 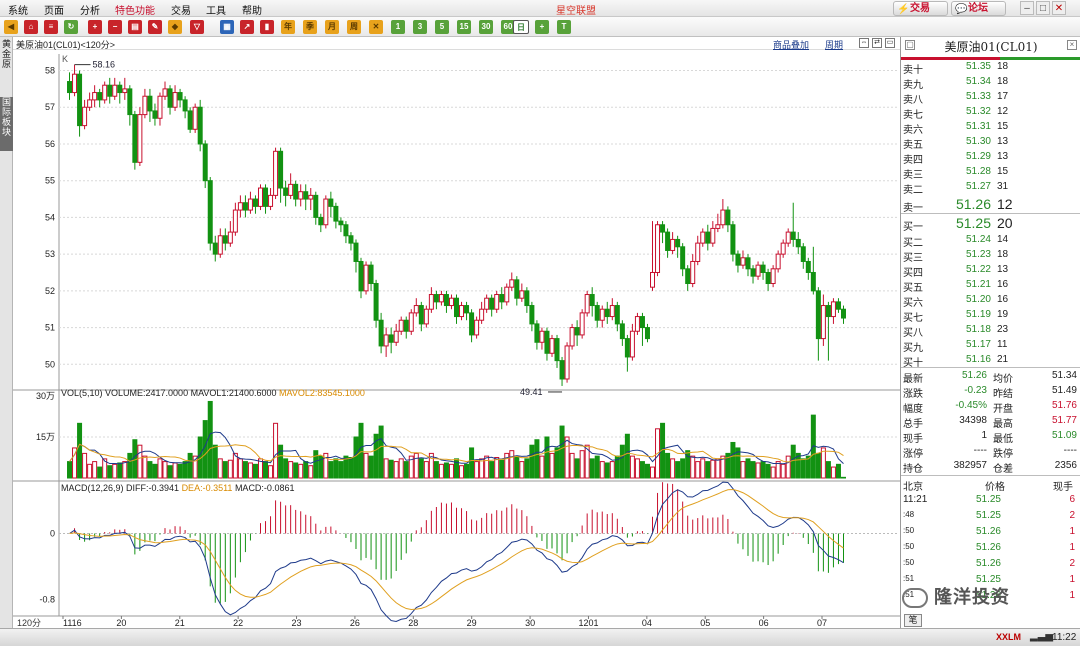 What do you see at coordinates (990, 256) in the screenshot?
I see `bid-row: 买三 51.23 18` at bounding box center [990, 256].